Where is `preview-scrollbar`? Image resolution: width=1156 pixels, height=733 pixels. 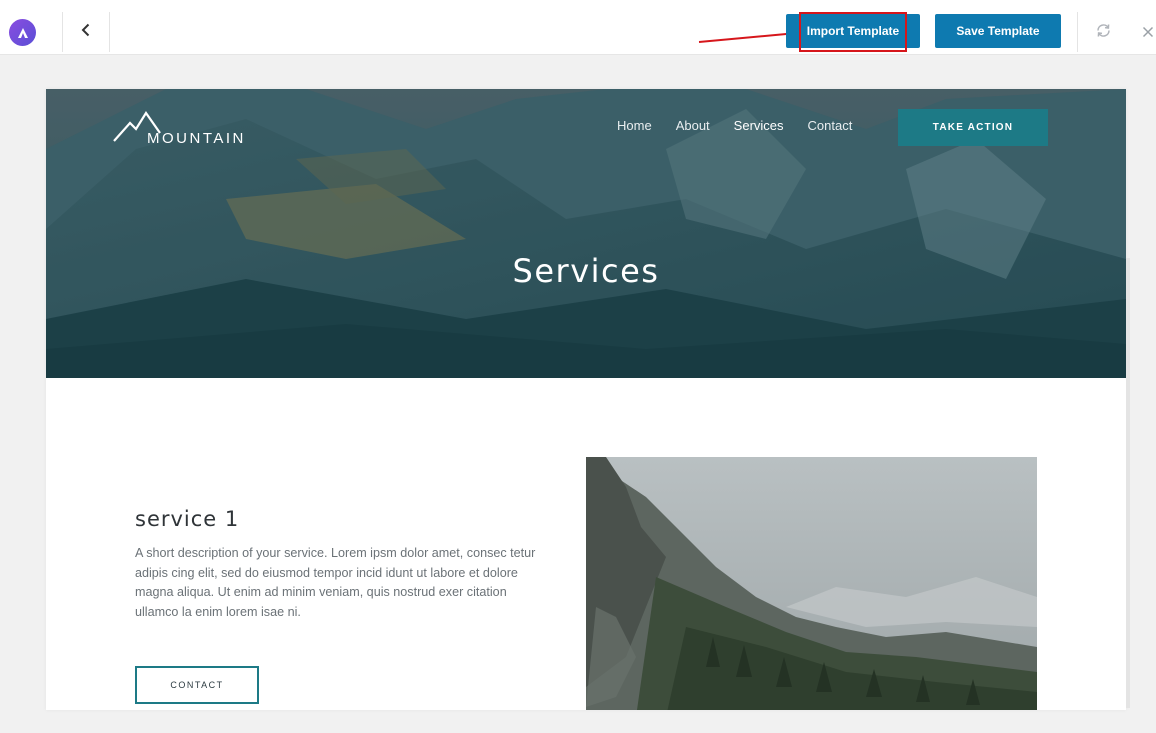
preview-scrollbar is located at coordinates (1128, 483).